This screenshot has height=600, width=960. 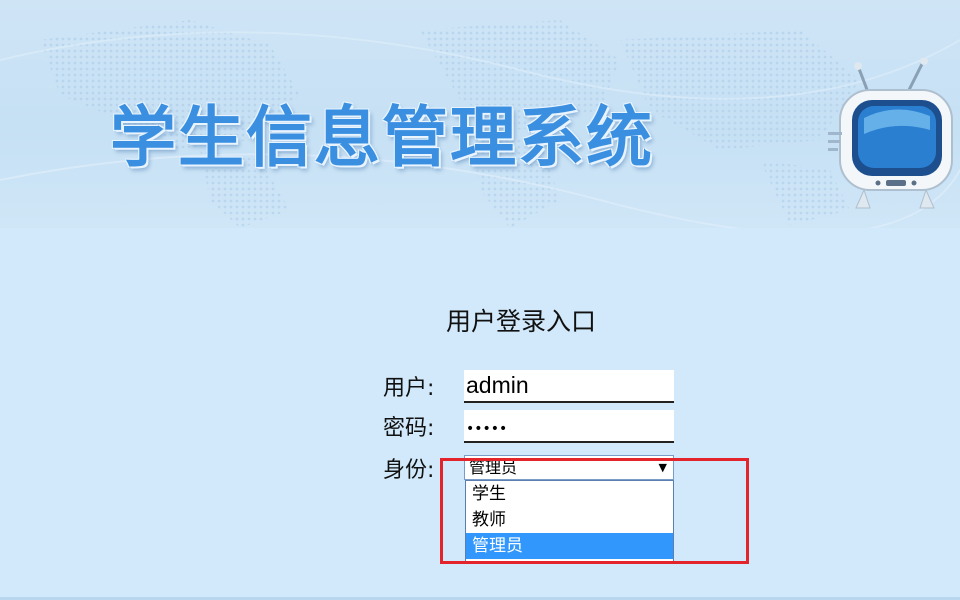 I want to click on user-label: 用户:, so click(x=409, y=388).